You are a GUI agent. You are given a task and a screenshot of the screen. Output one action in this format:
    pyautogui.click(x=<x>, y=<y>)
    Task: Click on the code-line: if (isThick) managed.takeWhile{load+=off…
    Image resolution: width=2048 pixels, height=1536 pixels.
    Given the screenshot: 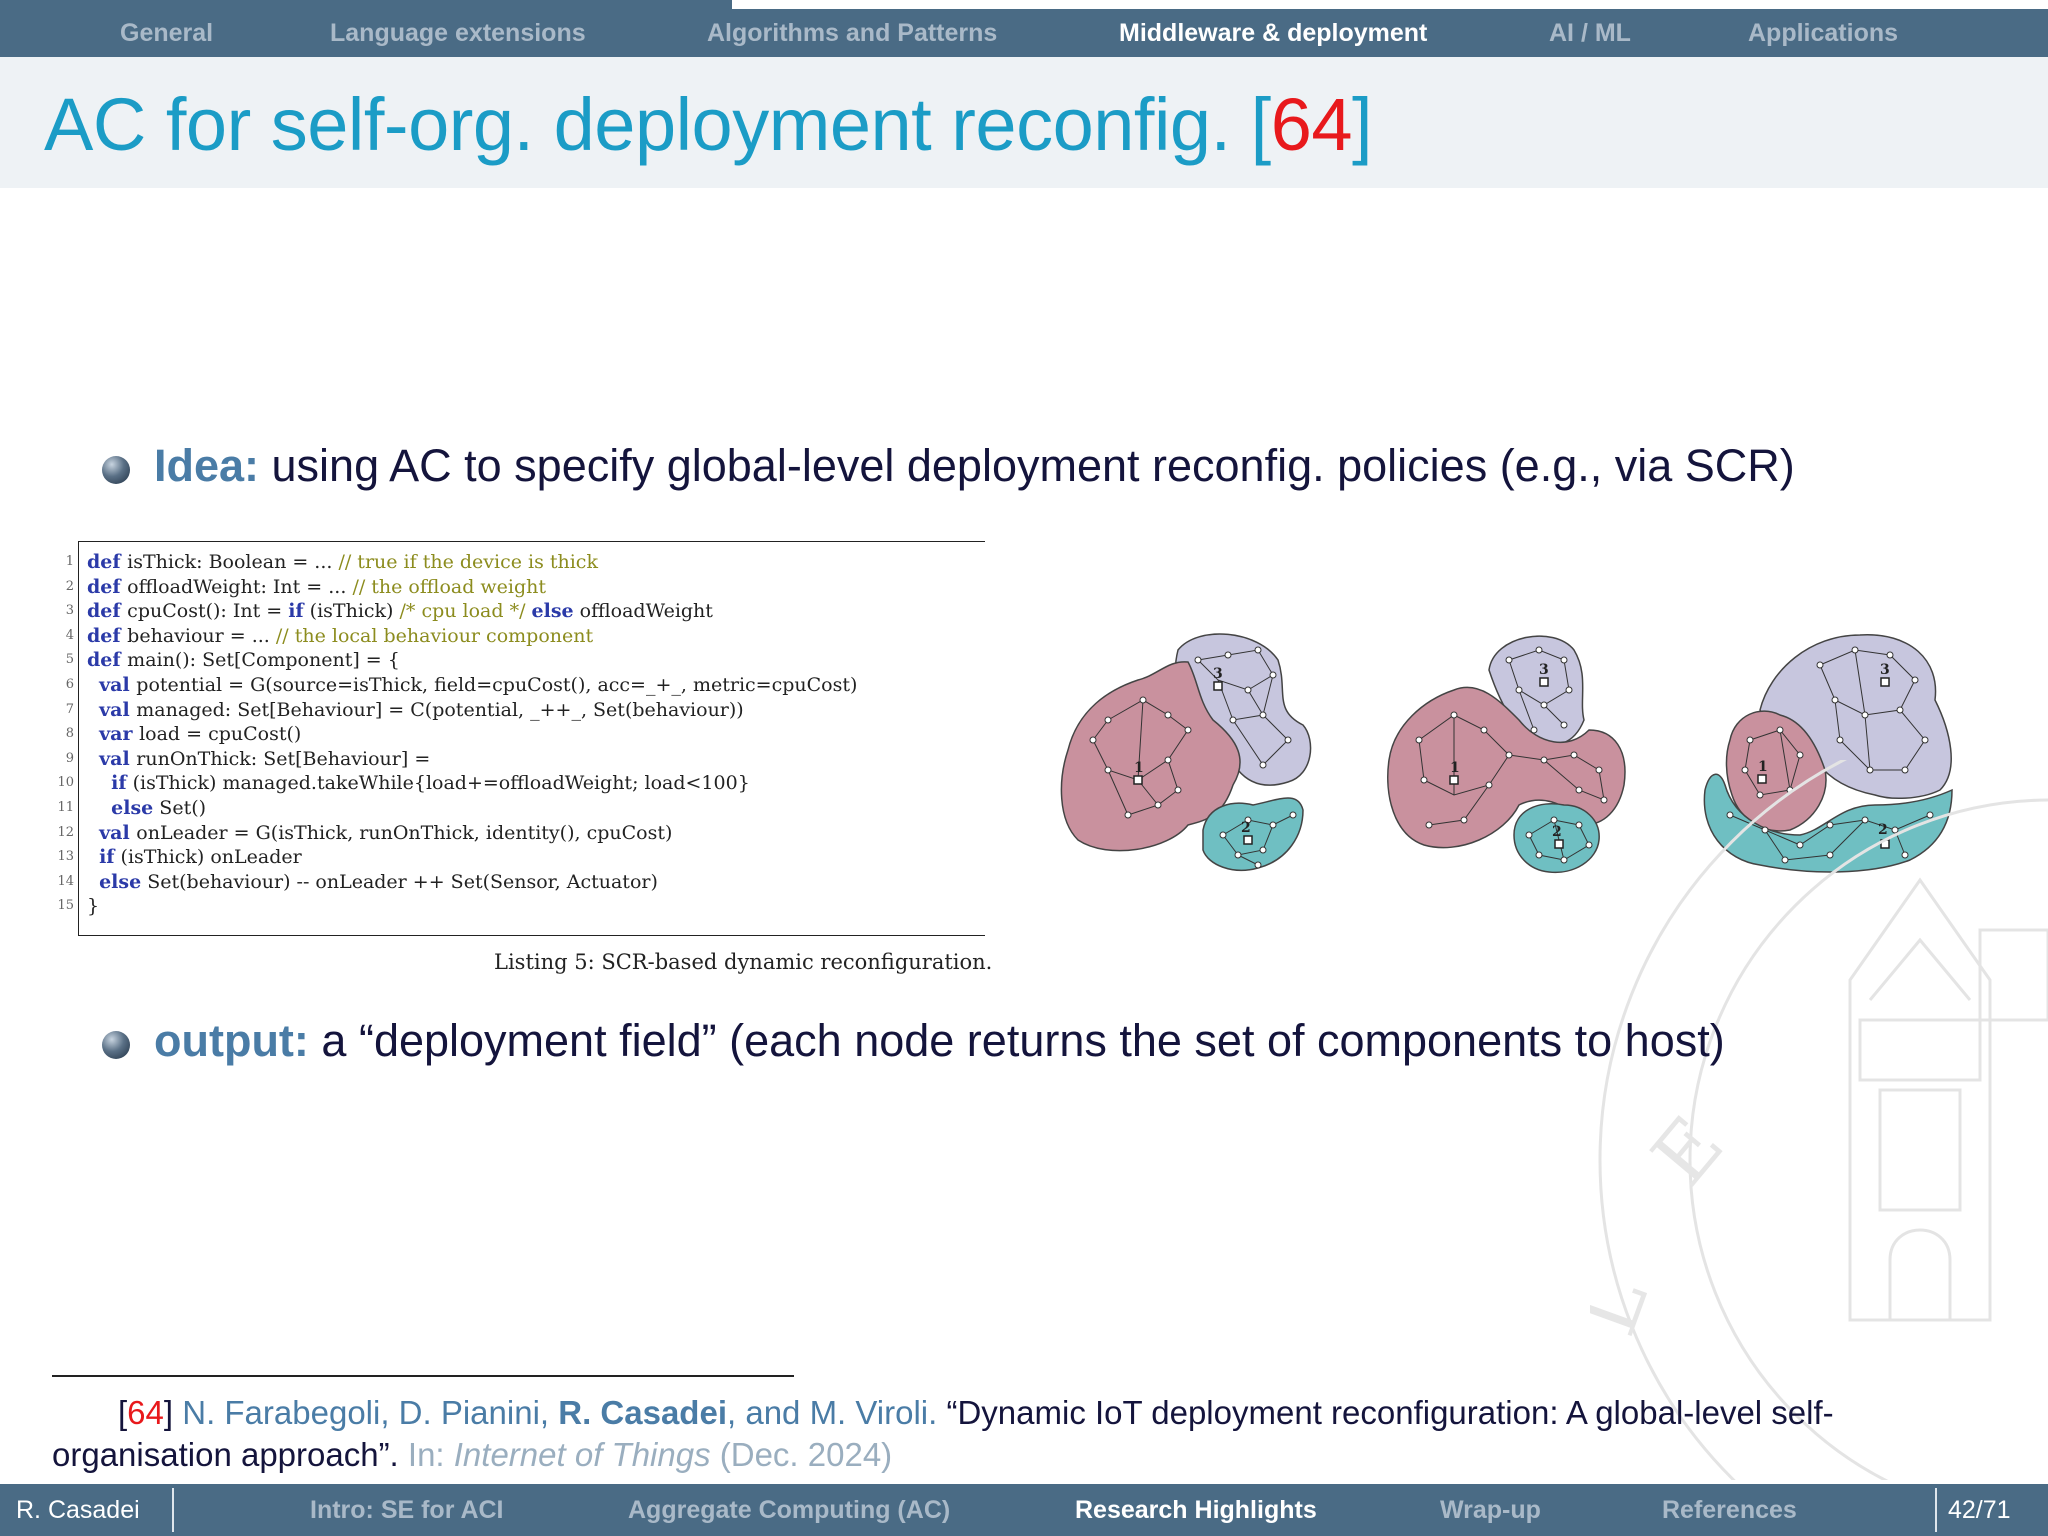 What is the action you would take?
    pyautogui.click(x=430, y=783)
    